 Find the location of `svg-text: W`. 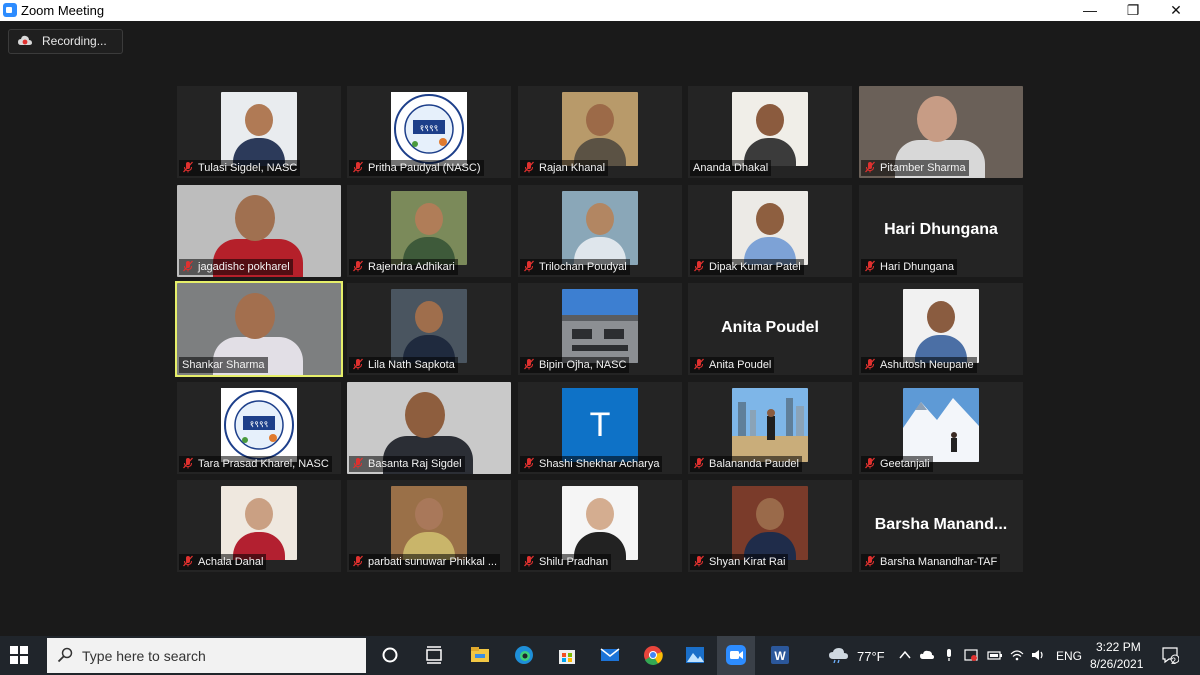

svg-text: W is located at coordinates (780, 656).